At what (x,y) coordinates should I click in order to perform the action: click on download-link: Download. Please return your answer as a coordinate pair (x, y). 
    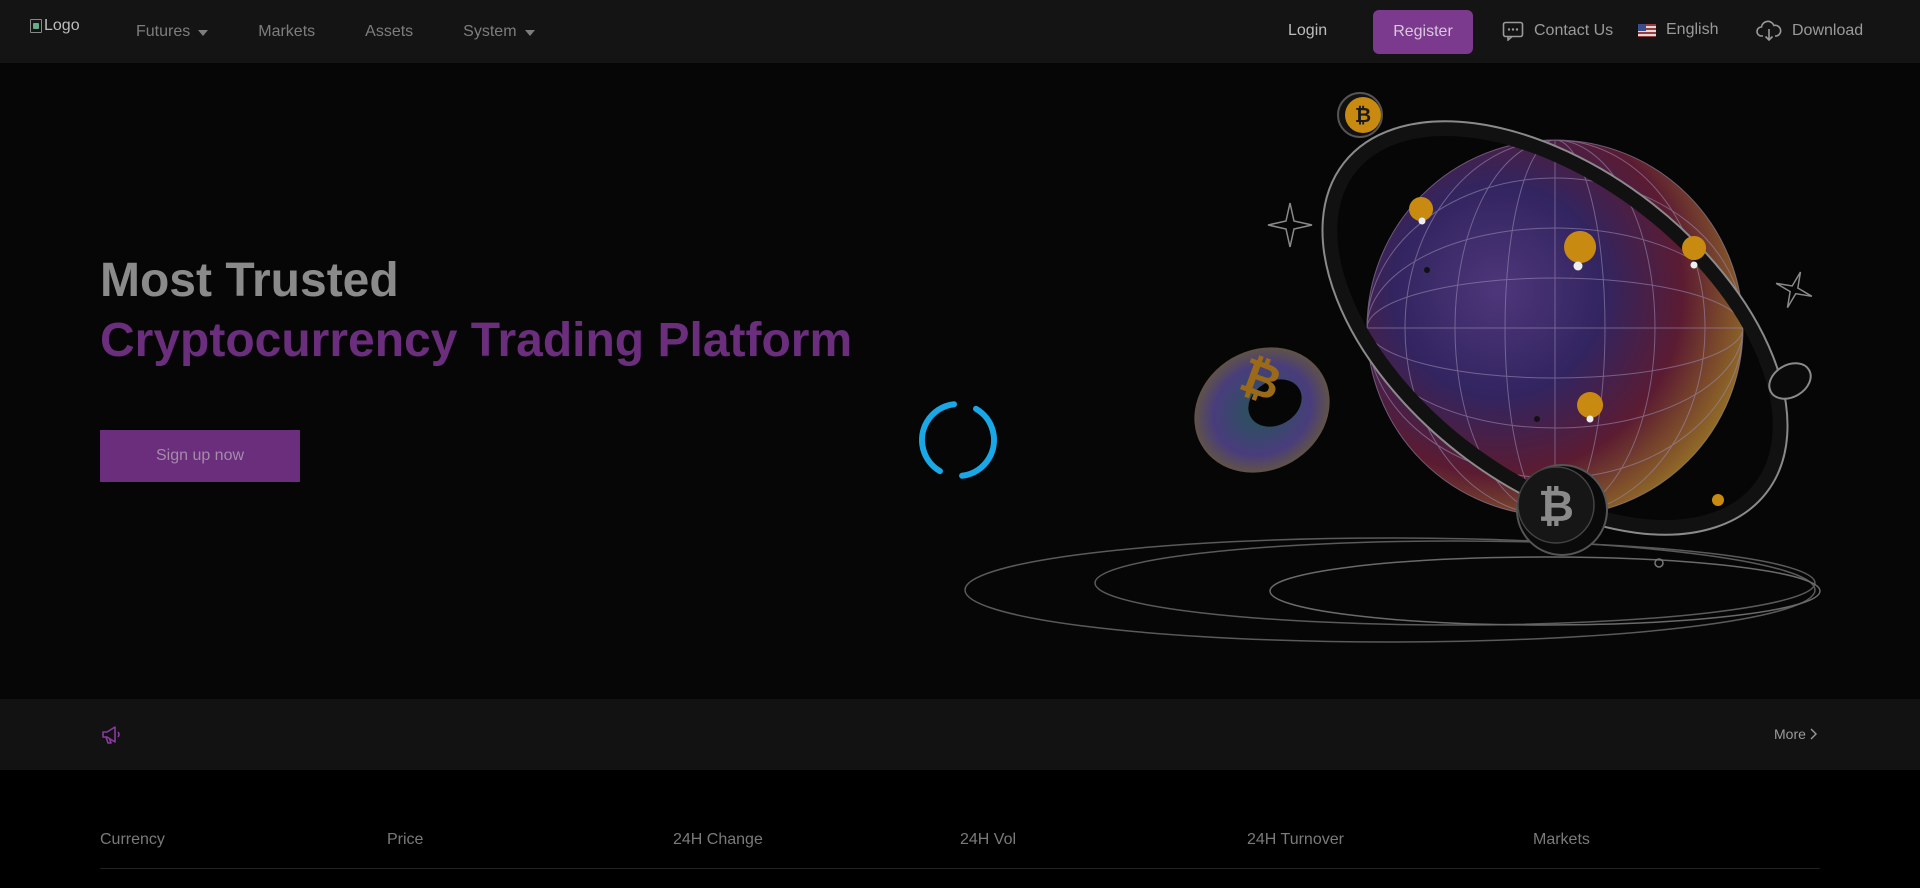
    Looking at the image, I should click on (1809, 31).